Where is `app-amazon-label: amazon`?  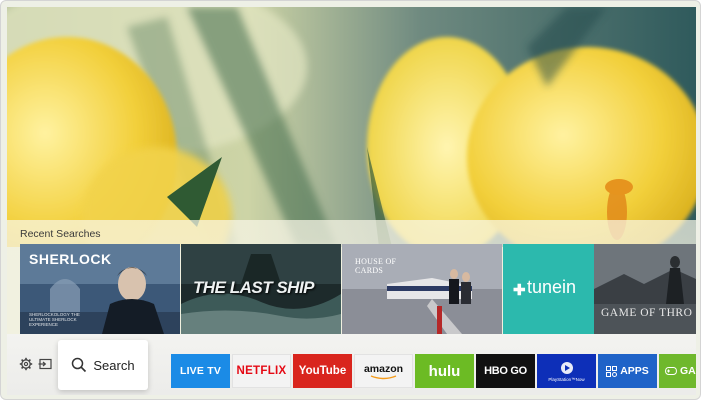 app-amazon-label: amazon is located at coordinates (383, 368).